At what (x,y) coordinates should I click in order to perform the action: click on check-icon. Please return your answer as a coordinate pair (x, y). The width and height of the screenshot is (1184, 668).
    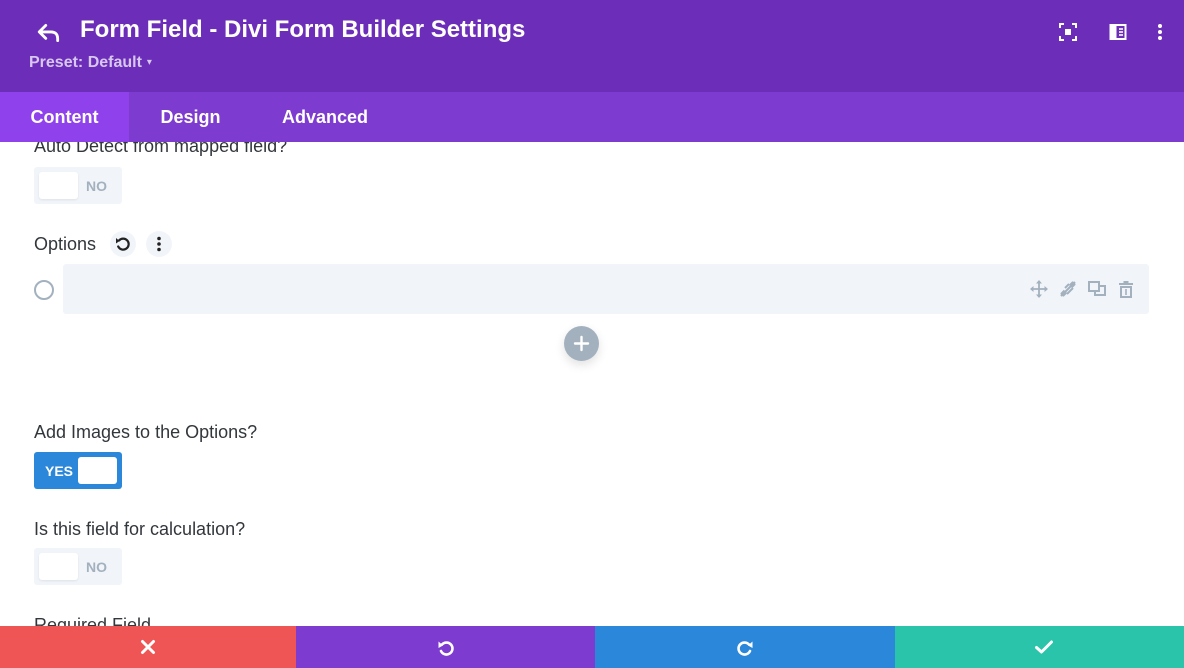
    Looking at the image, I should click on (1044, 647).